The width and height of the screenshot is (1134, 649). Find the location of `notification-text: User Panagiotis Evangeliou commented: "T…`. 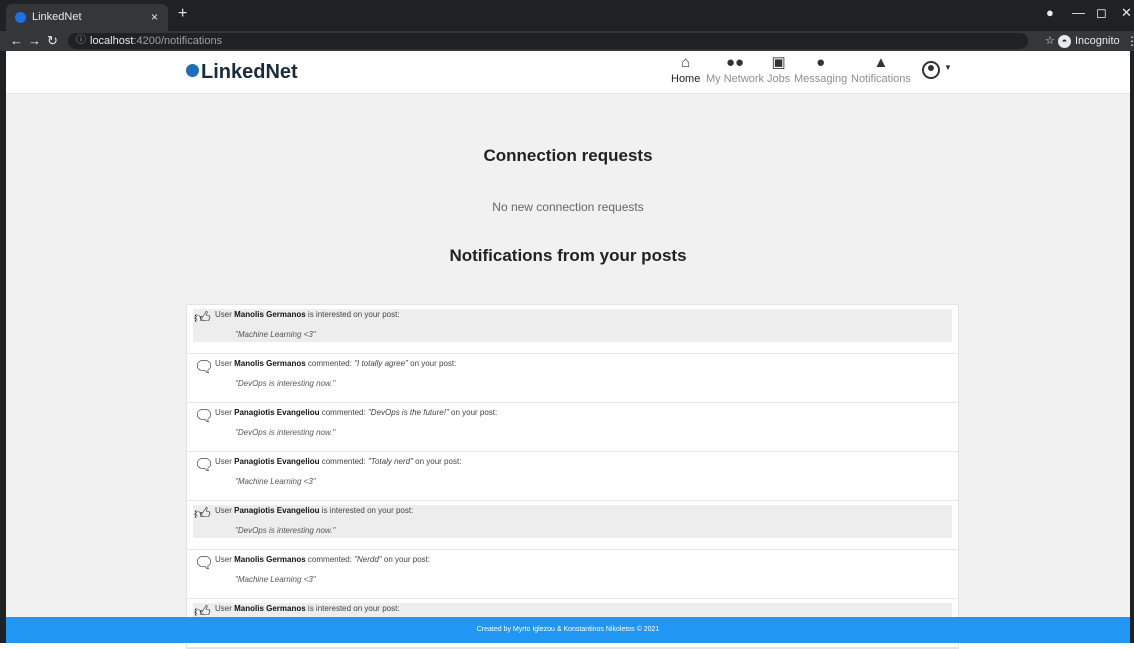

notification-text: User Panagiotis Evangeliou commented: "T… is located at coordinates (338, 461).